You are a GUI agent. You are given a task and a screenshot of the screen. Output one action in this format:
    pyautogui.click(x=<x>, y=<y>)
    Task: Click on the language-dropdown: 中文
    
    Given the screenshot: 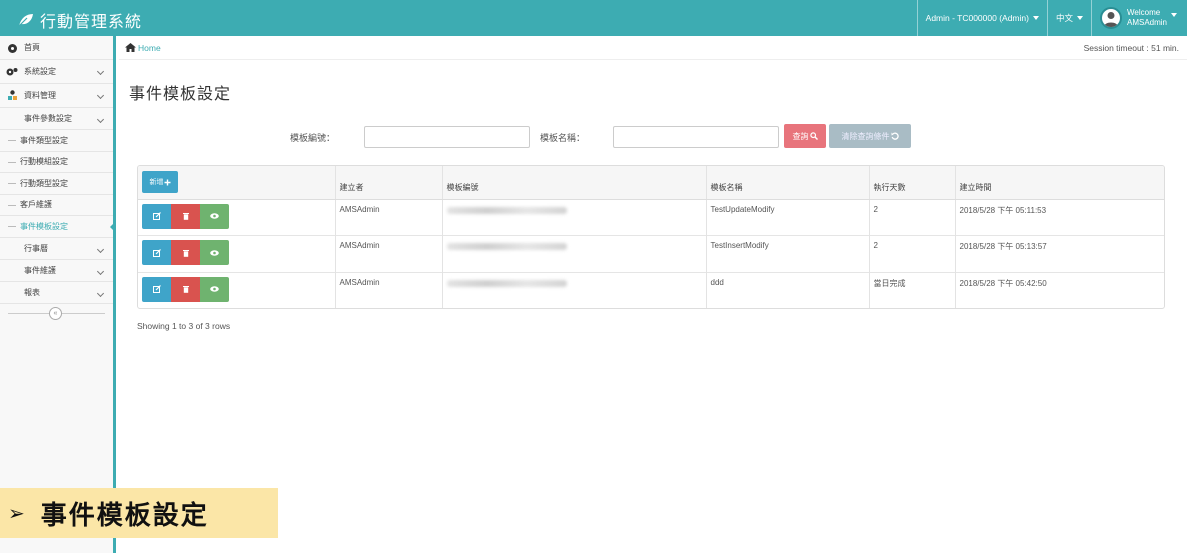 What is the action you would take?
    pyautogui.click(x=1068, y=18)
    